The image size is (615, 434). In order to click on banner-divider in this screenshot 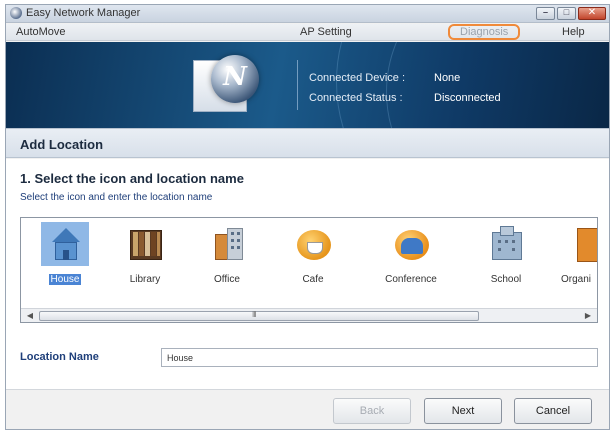, I will do `click(297, 85)`.